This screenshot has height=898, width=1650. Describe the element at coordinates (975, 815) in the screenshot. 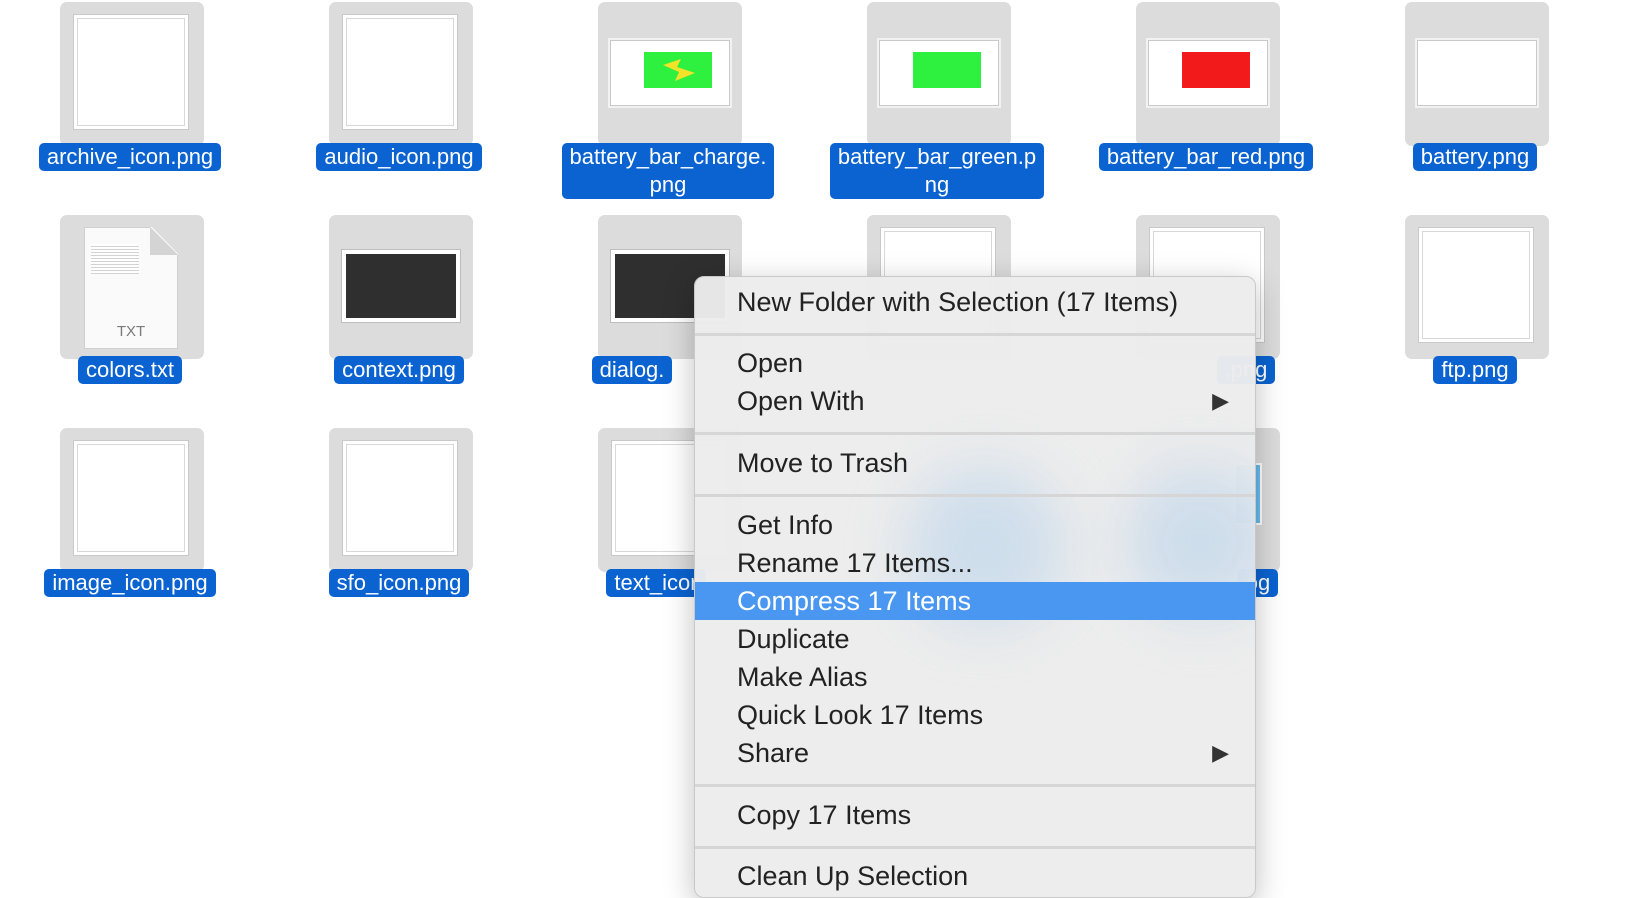

I see `menu-item-copy: Copy 17 Items` at that location.